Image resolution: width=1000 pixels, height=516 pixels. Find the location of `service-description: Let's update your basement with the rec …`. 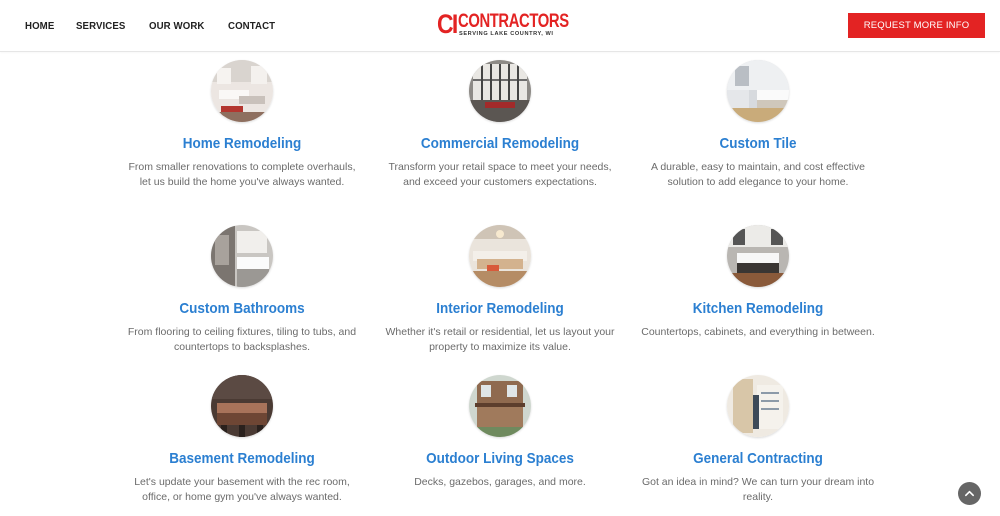

service-description: Let's update your basement with the rec … is located at coordinates (242, 489).